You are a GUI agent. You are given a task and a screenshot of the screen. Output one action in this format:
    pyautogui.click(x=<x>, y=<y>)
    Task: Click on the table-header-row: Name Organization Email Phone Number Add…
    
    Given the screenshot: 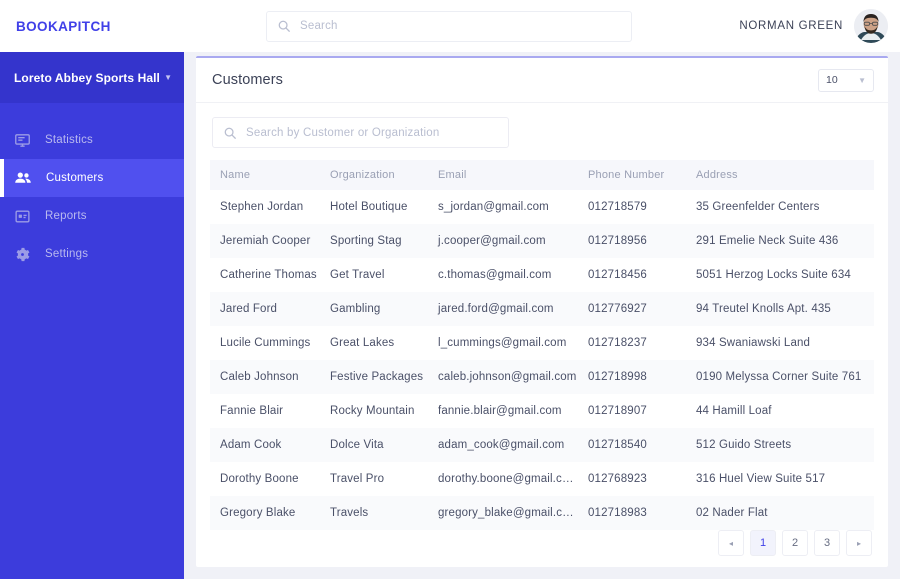 What is the action you would take?
    pyautogui.click(x=542, y=175)
    